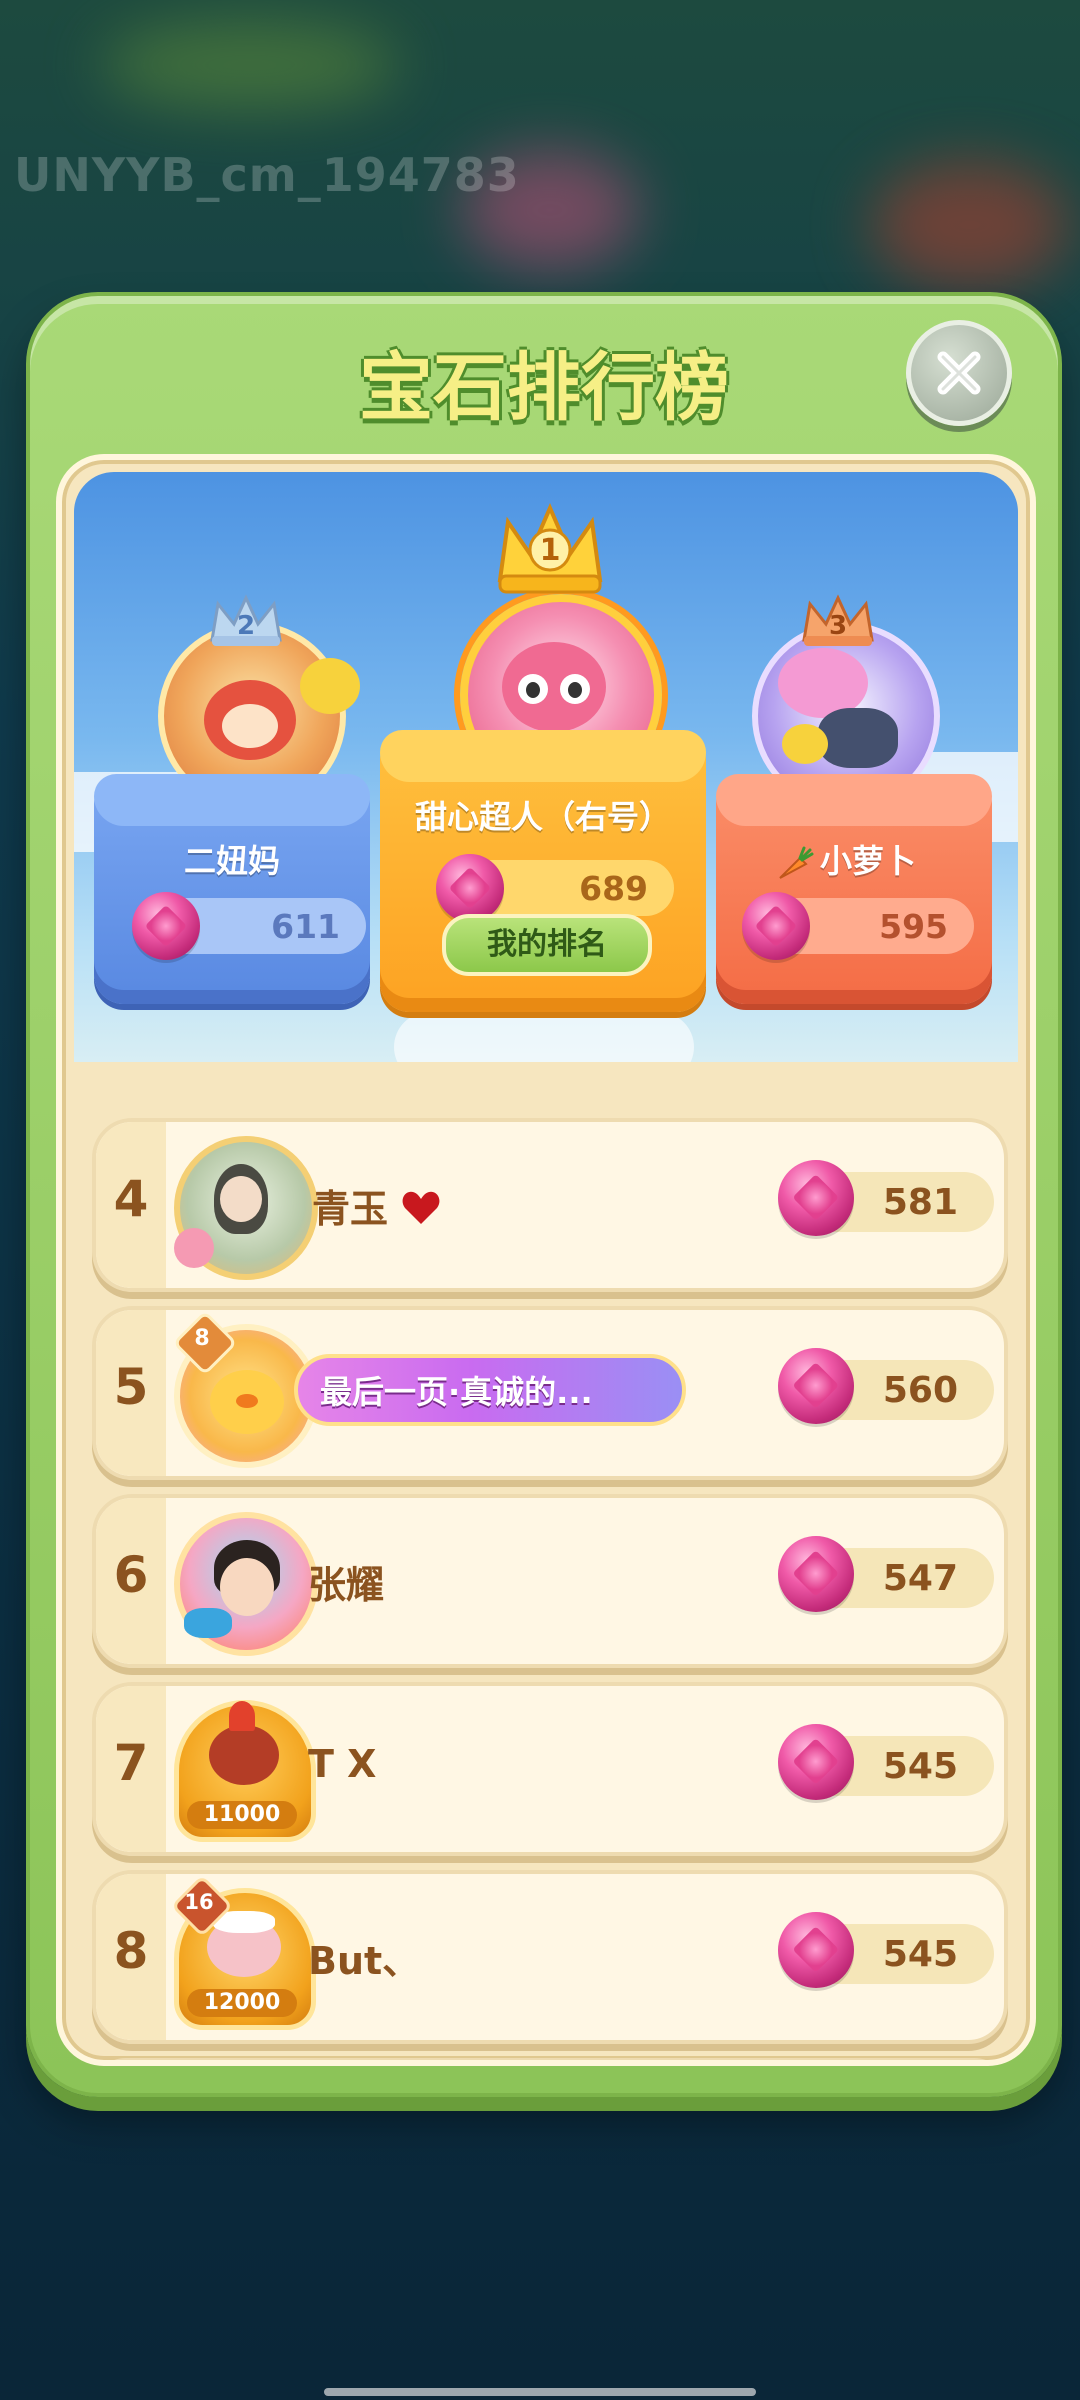  What do you see at coordinates (305, 926) in the screenshot?
I see `podium-score-2-value: 611` at bounding box center [305, 926].